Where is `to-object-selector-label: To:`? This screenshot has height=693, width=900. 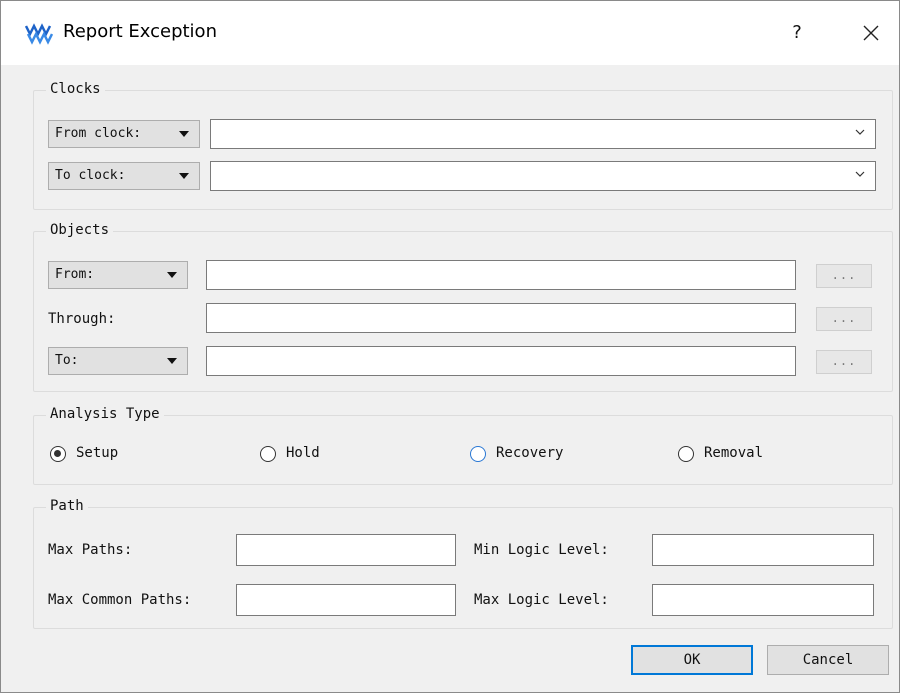
to-object-selector-label: To: is located at coordinates (67, 360).